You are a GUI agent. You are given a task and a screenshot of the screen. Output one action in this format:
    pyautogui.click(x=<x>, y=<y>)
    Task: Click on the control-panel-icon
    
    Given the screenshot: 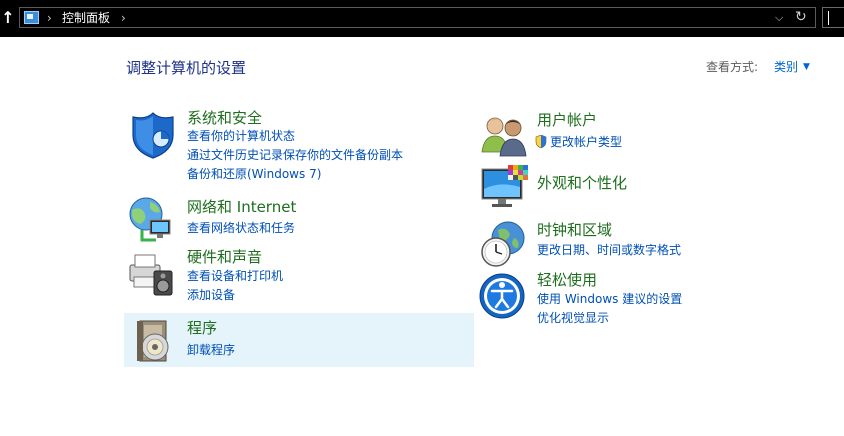 What is the action you would take?
    pyautogui.click(x=31, y=17)
    